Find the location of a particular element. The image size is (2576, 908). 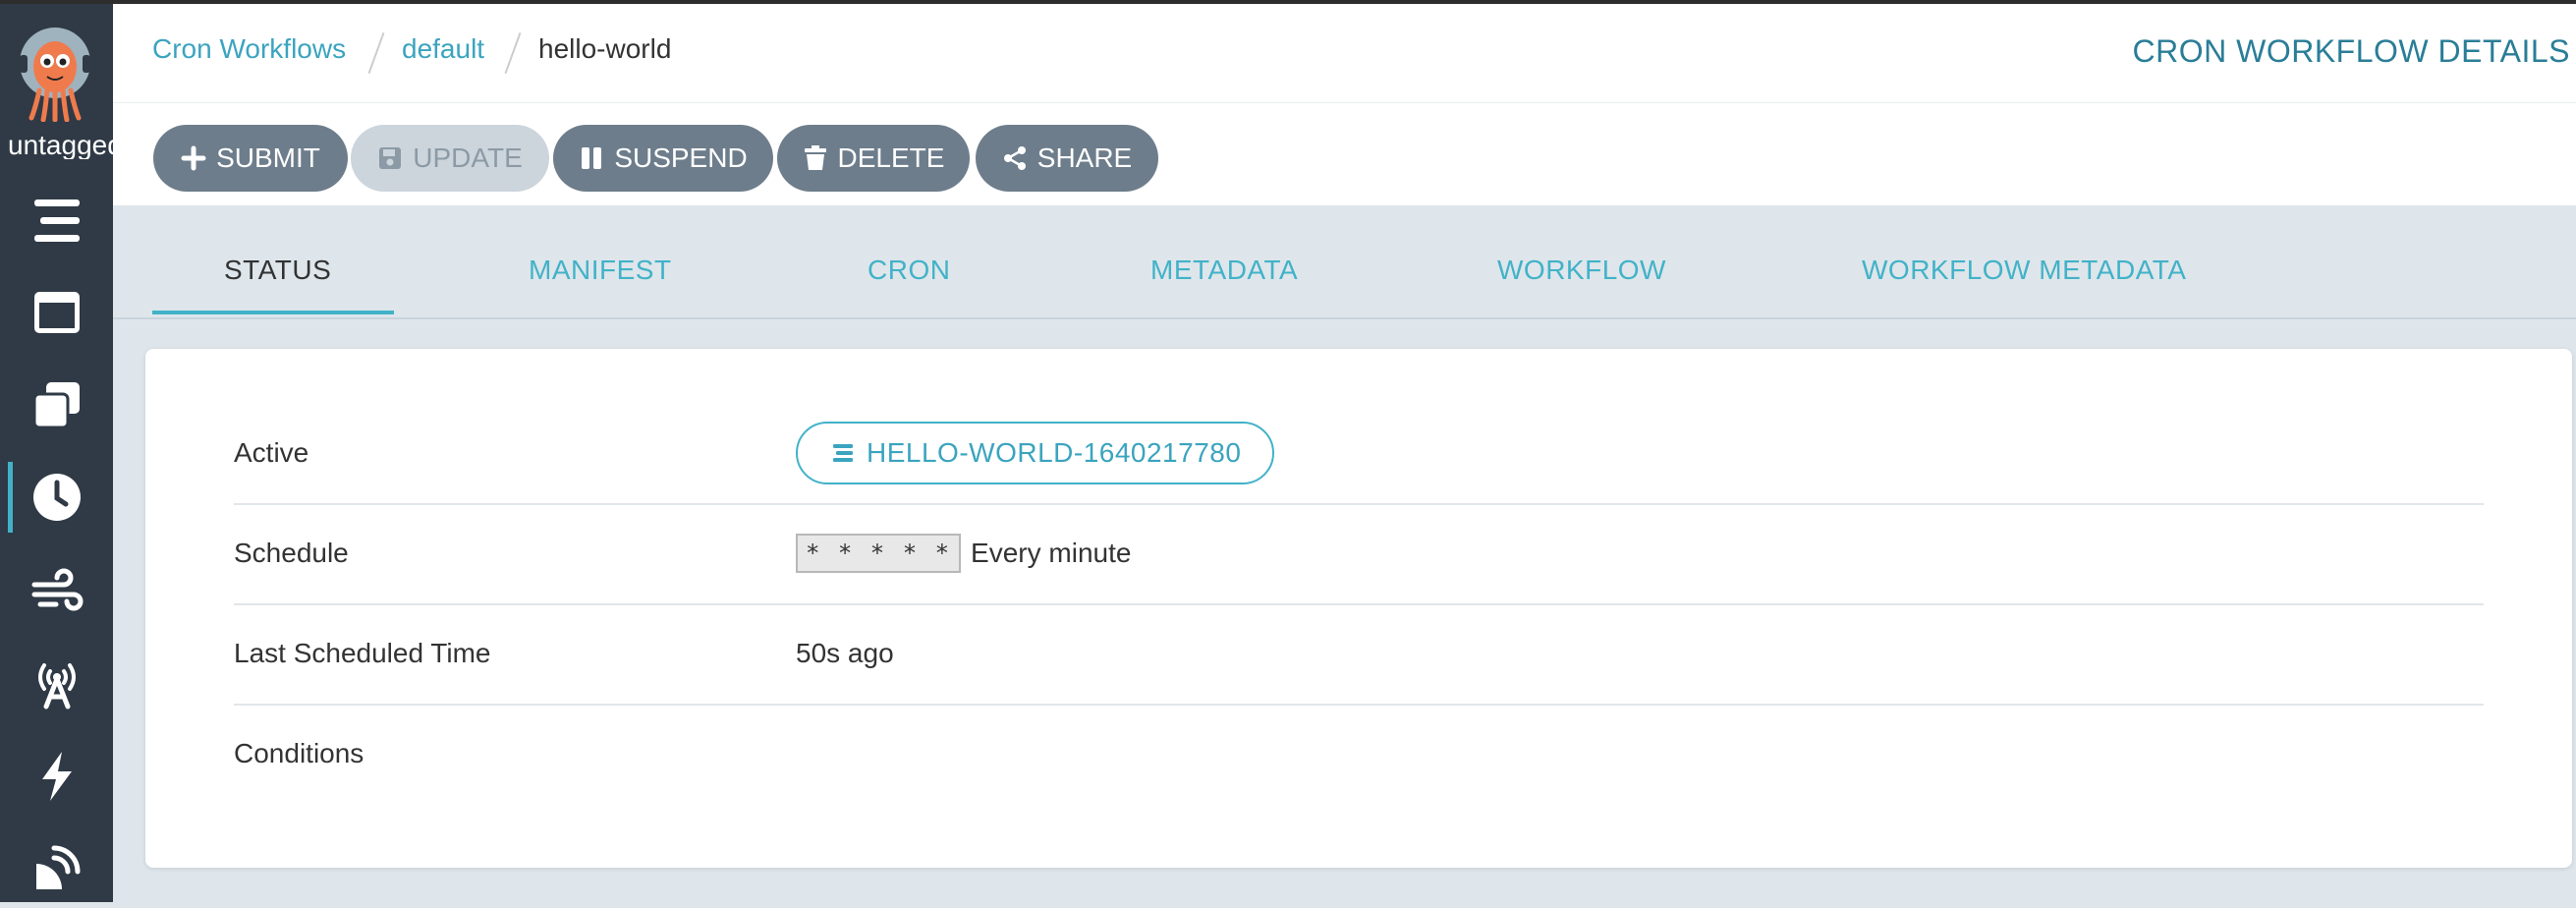

active-workflow-link: HELLO-WORLD-1640217780 is located at coordinates (1035, 453).